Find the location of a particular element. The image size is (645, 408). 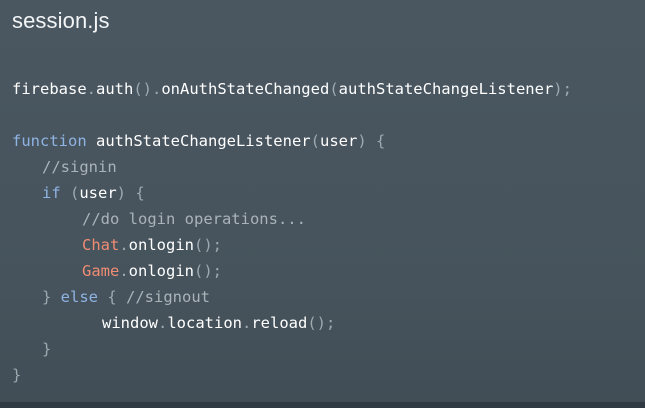

code-line-4: //signin is located at coordinates (327, 167).